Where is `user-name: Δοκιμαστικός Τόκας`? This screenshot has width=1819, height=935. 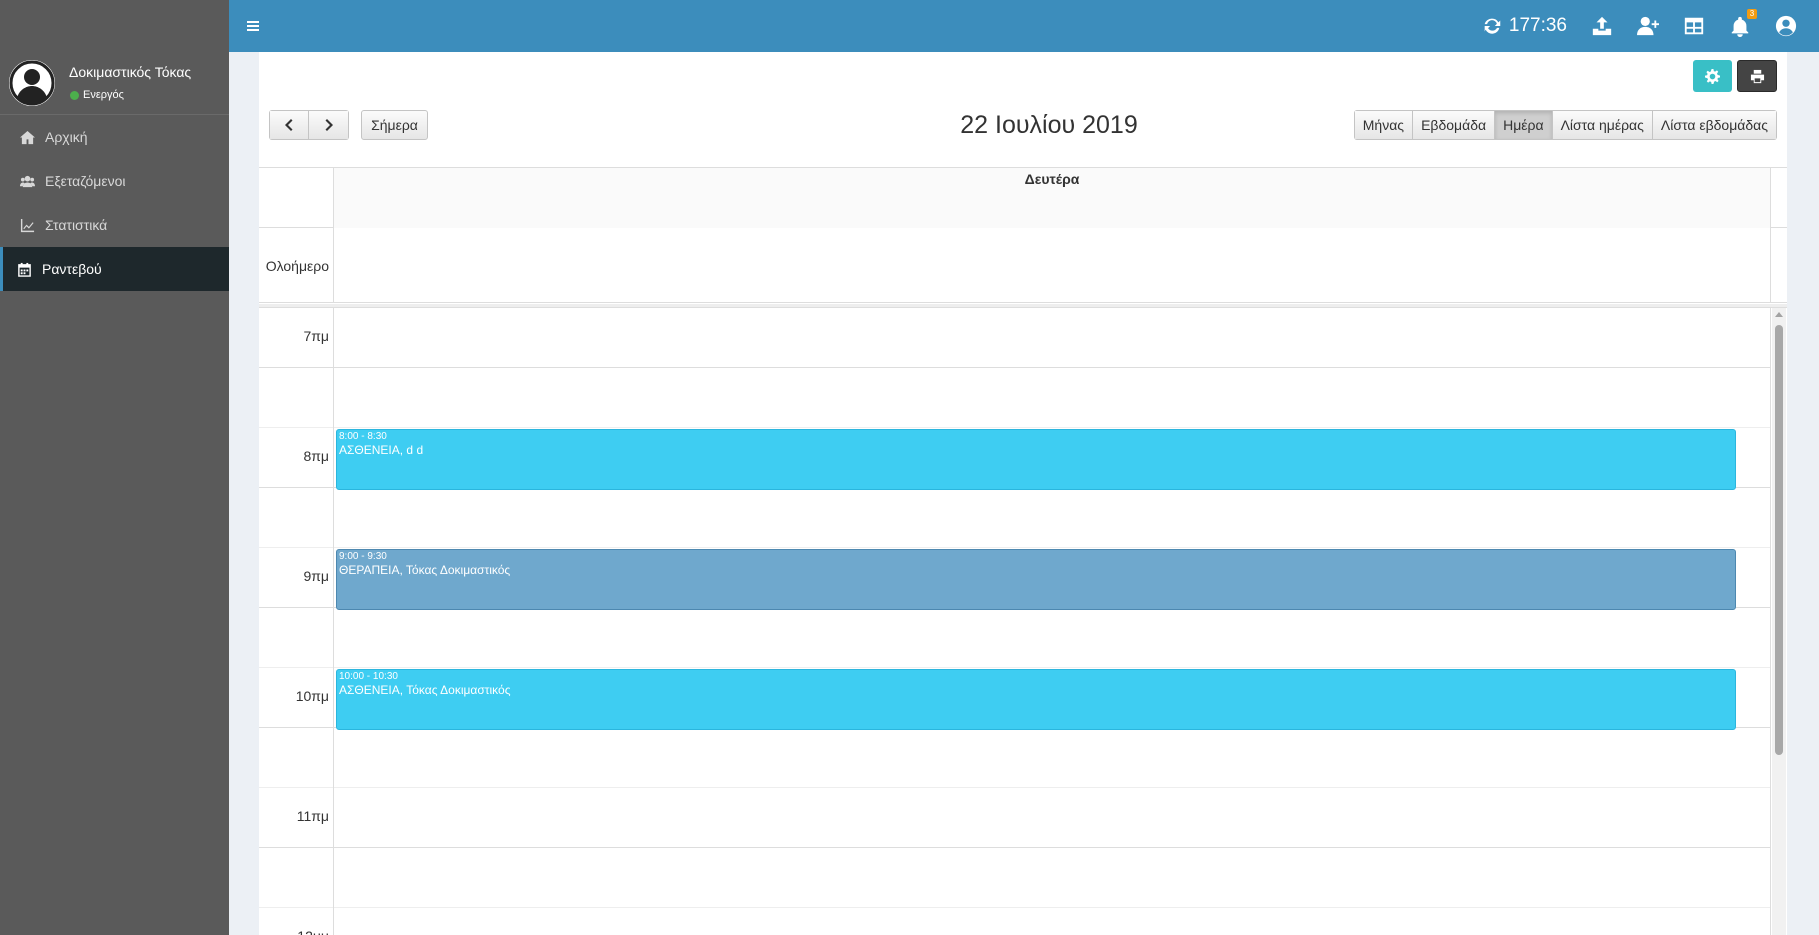
user-name: Δοκιμαστικός Τόκας is located at coordinates (130, 72).